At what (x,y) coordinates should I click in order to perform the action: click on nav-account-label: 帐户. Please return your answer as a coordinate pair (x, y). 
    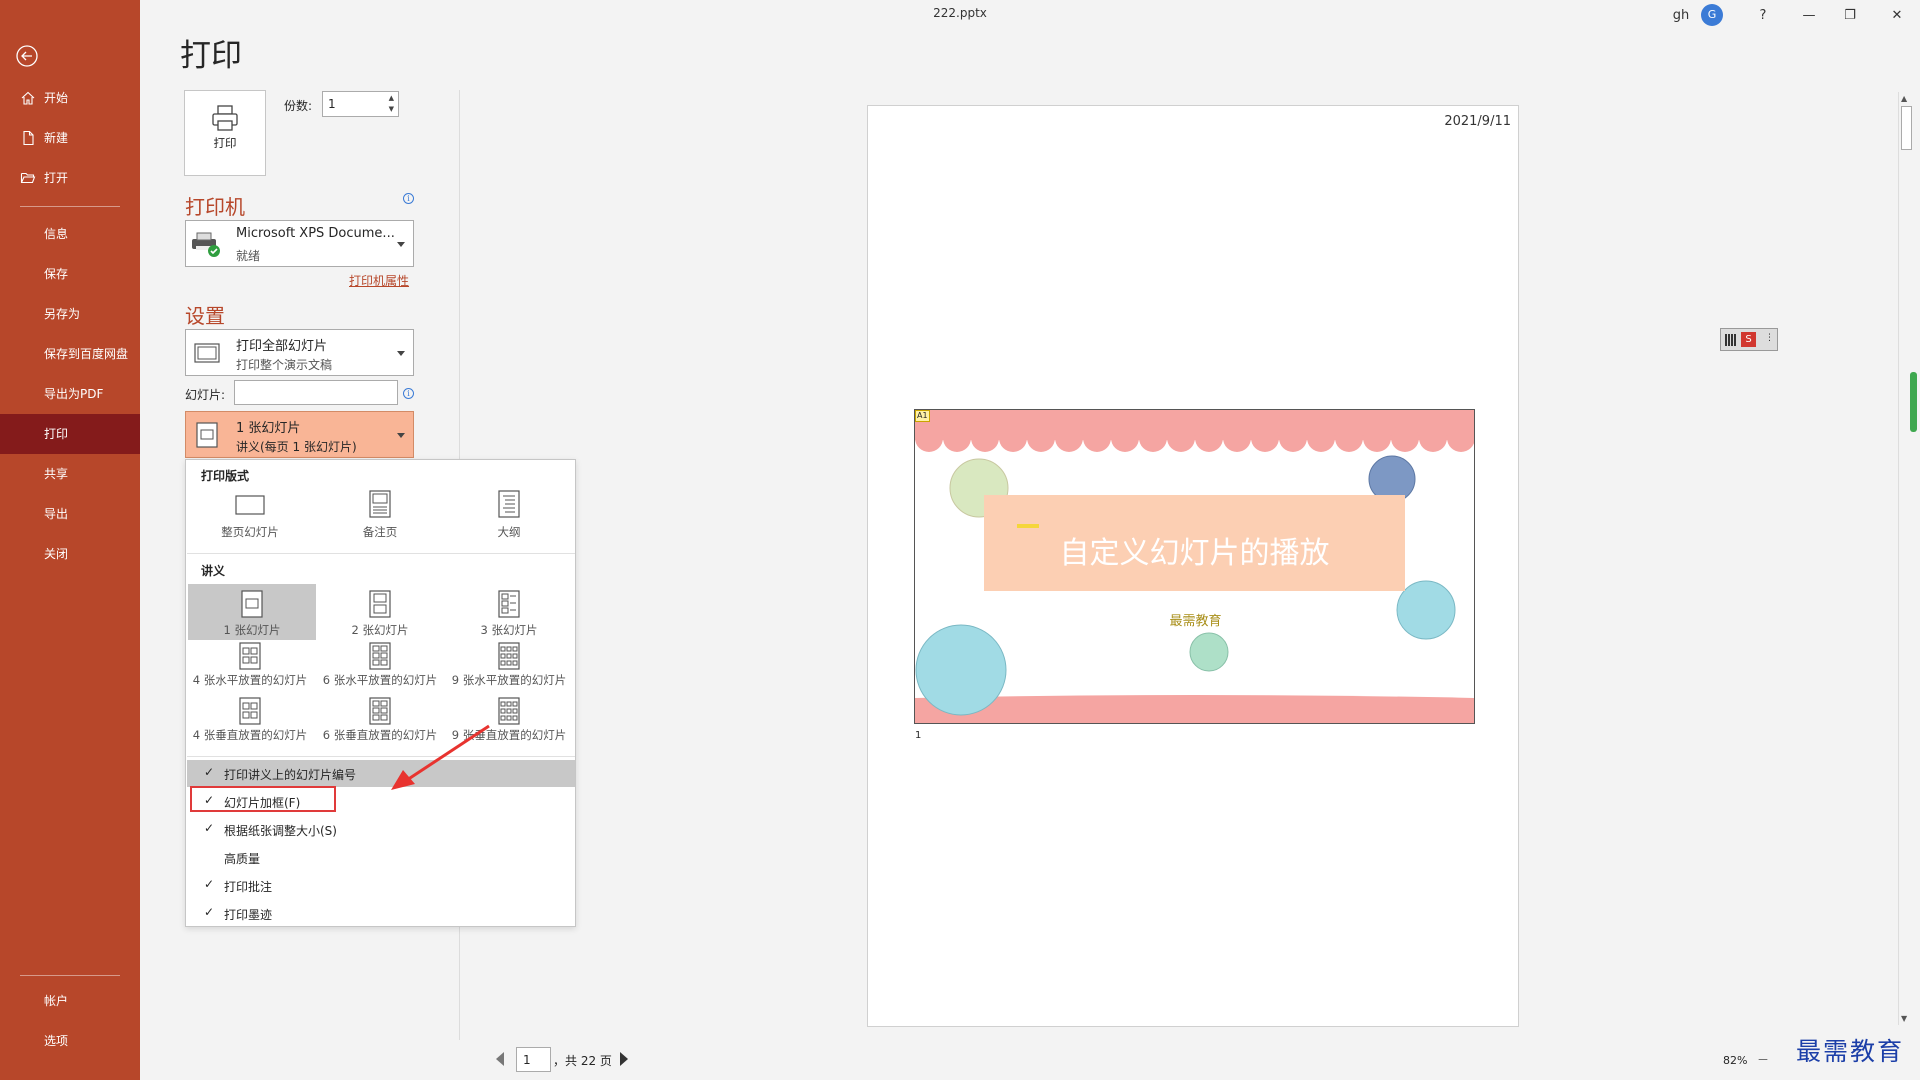
    Looking at the image, I should click on (56, 1001).